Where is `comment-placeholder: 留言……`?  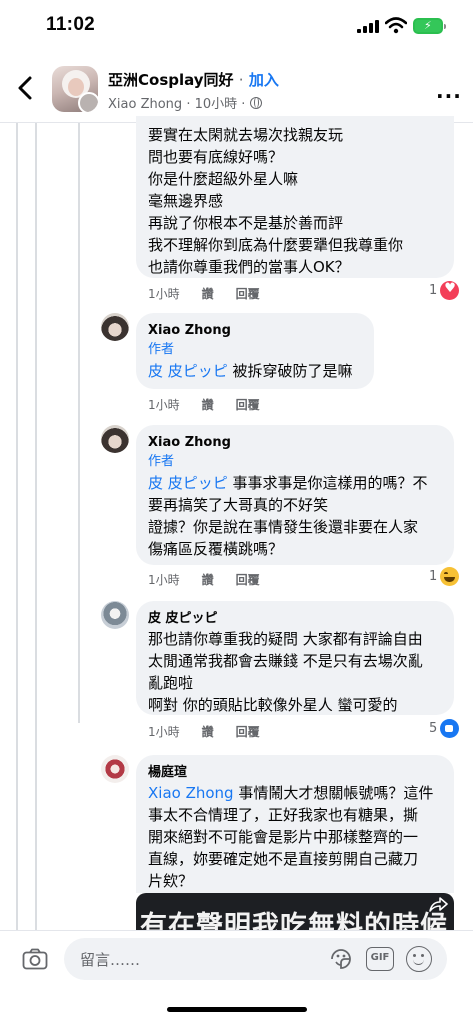
comment-placeholder: 留言…… is located at coordinates (110, 960).